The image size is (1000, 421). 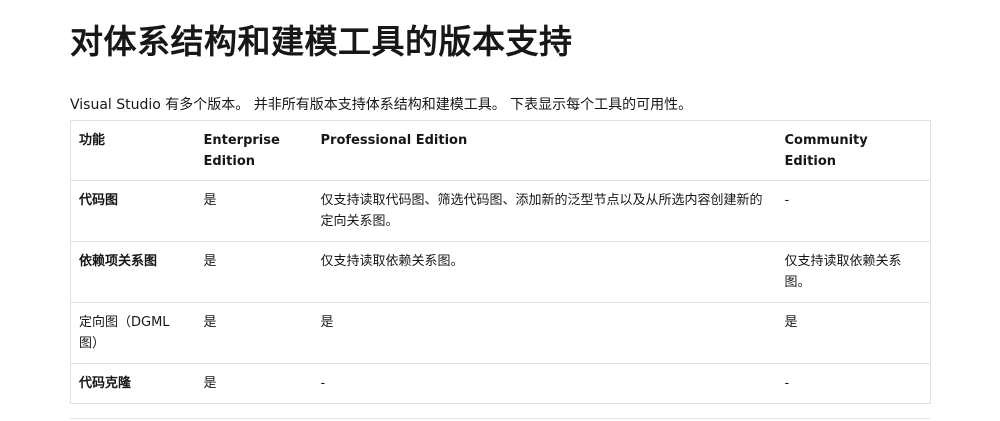 What do you see at coordinates (853, 150) in the screenshot?
I see `header-community: Community Edition` at bounding box center [853, 150].